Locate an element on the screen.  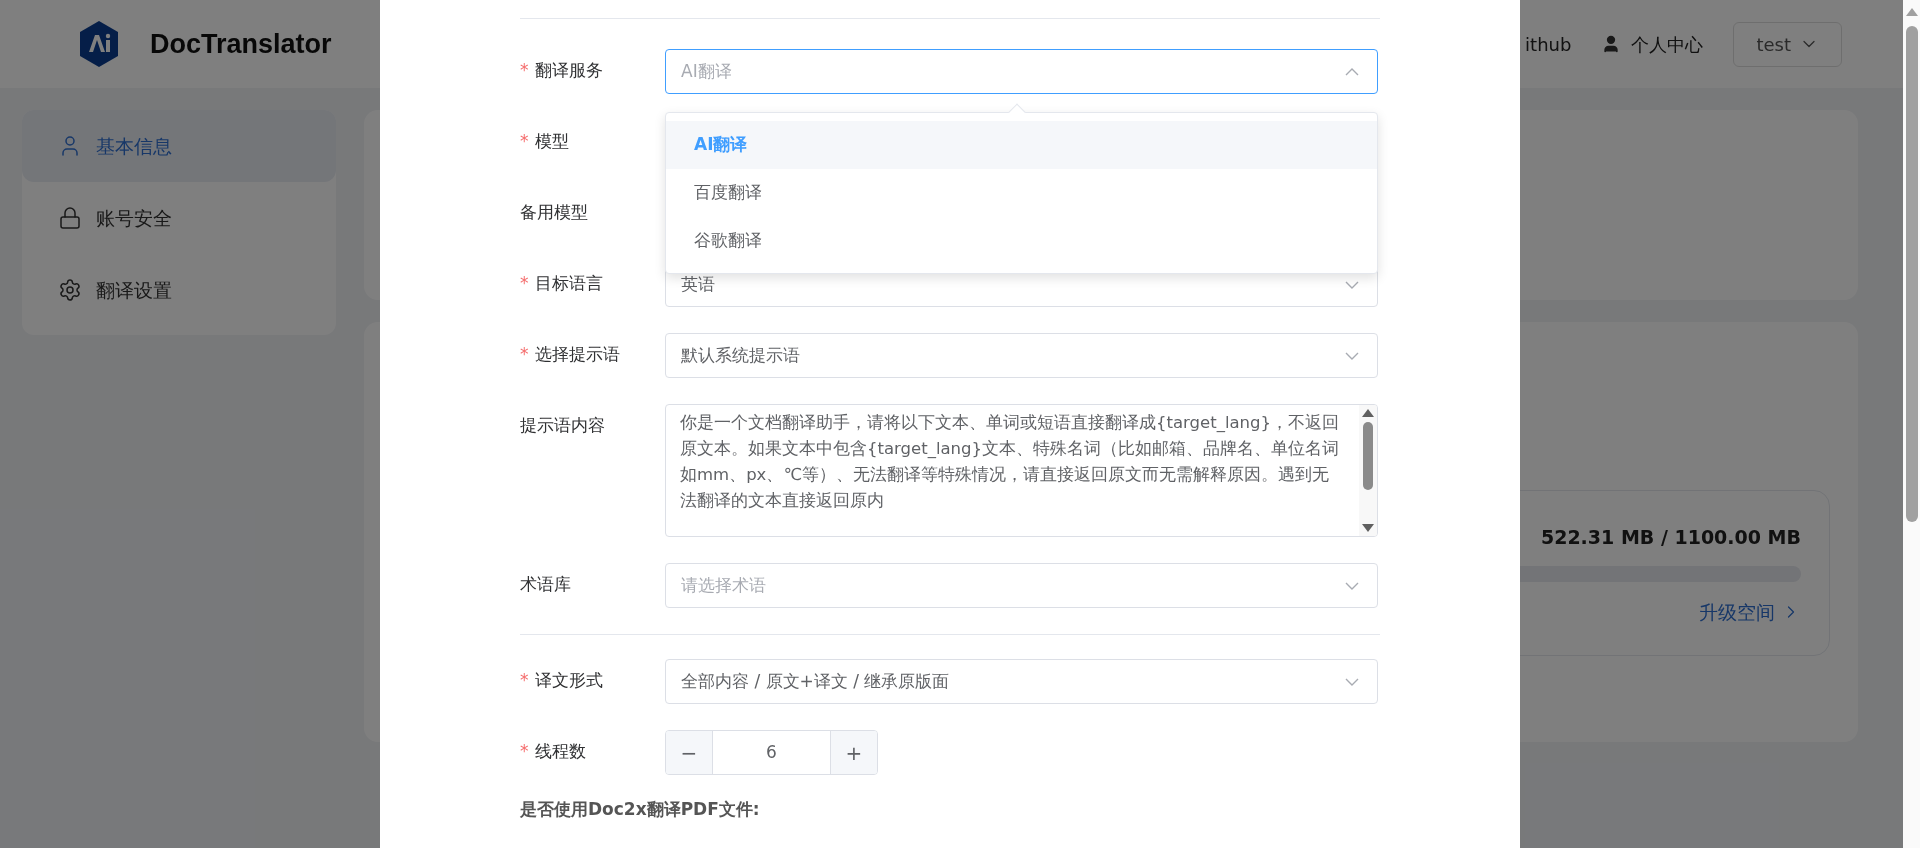
field-label: 翻译服务 is located at coordinates (568, 71).